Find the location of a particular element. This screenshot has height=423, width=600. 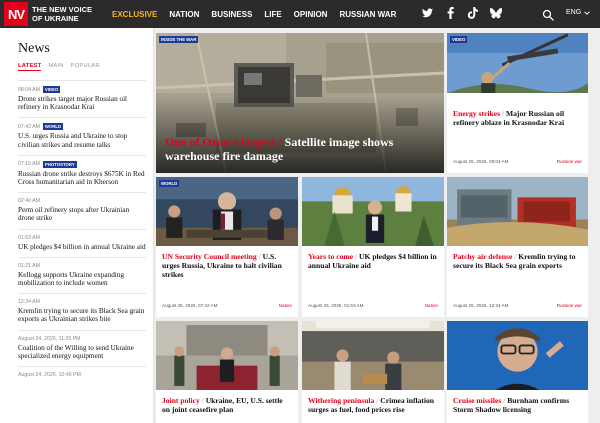

news-time: 02:40 AM is located at coordinates (29, 201).